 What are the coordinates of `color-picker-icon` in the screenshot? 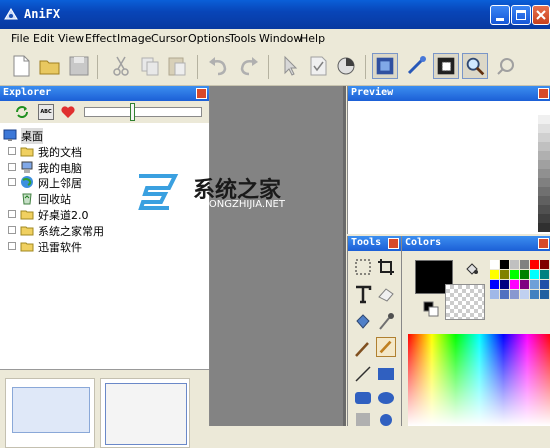 It's located at (386, 322).